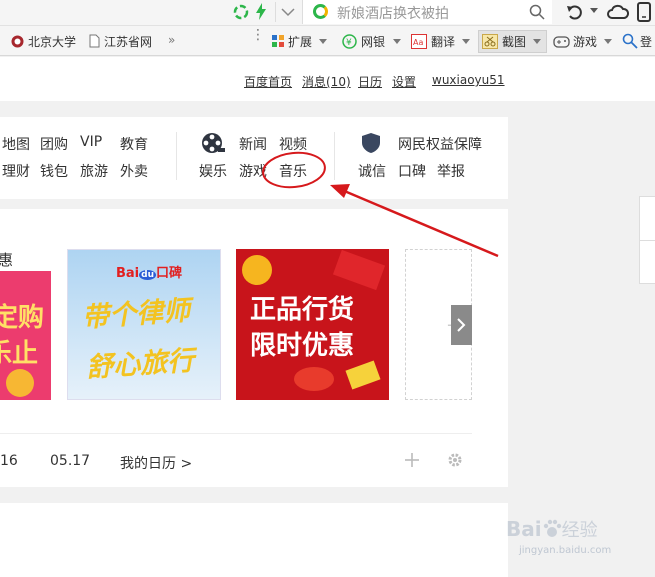 This screenshot has height=577, width=655. What do you see at coordinates (20, 383) in the screenshot?
I see `coin-decoration` at bounding box center [20, 383].